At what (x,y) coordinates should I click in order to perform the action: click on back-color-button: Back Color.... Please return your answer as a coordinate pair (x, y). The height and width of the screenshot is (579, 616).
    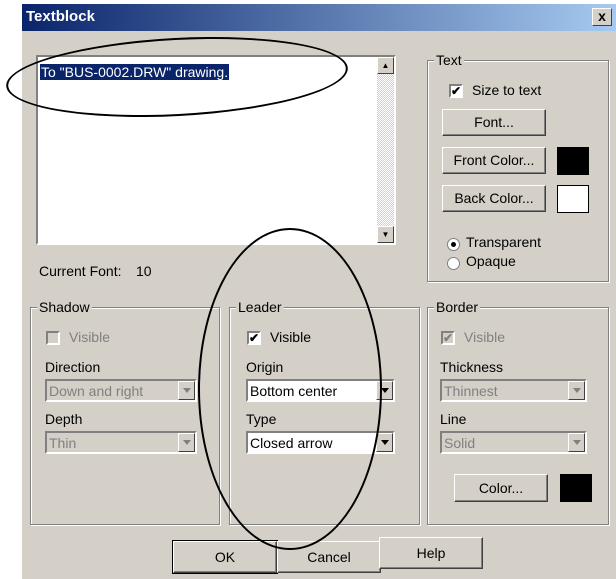
    Looking at the image, I should click on (494, 198).